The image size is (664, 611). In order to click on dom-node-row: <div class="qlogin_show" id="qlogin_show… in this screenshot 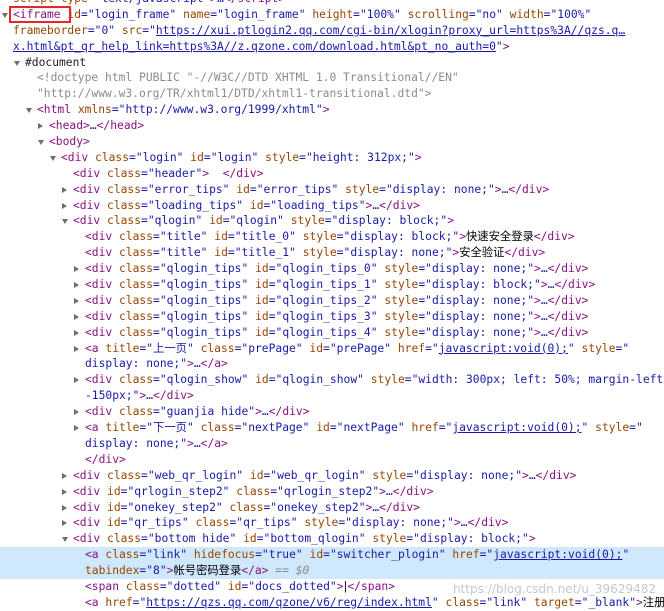, I will do `click(332, 380)`.